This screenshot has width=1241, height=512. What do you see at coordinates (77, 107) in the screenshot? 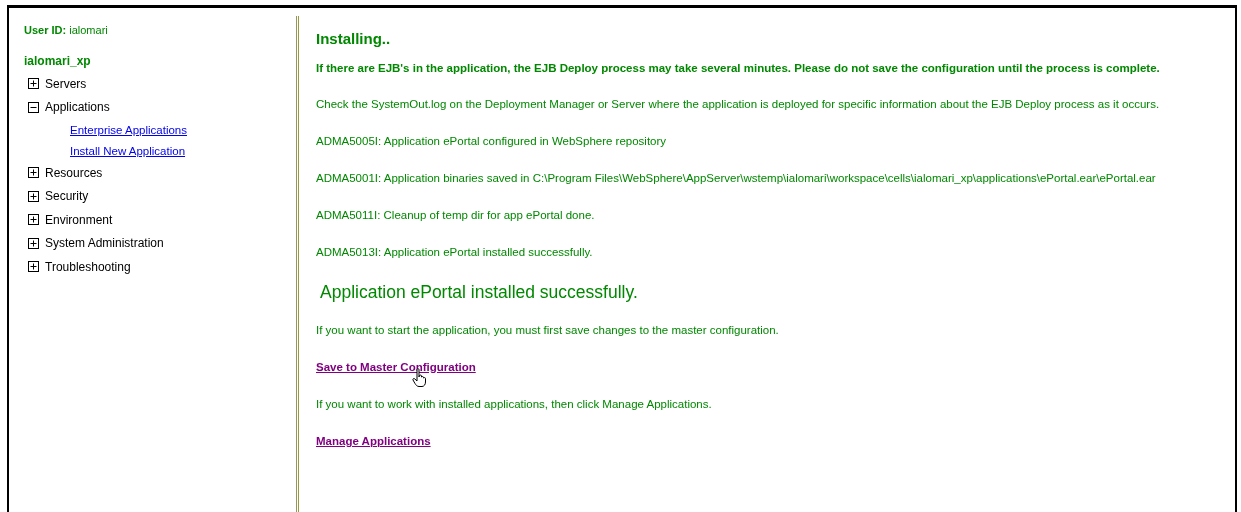
I see `nav-item: Applications` at bounding box center [77, 107].